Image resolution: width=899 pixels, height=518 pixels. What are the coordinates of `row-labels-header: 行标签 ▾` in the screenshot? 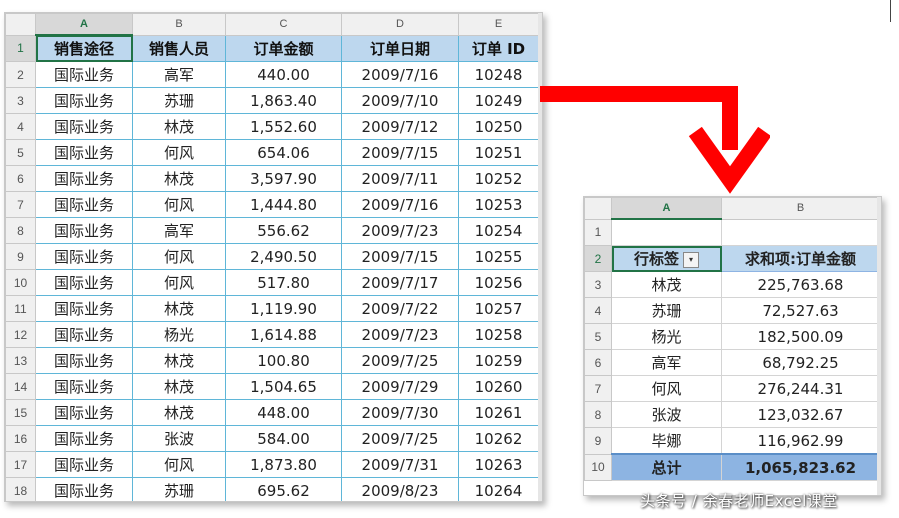 It's located at (666, 258).